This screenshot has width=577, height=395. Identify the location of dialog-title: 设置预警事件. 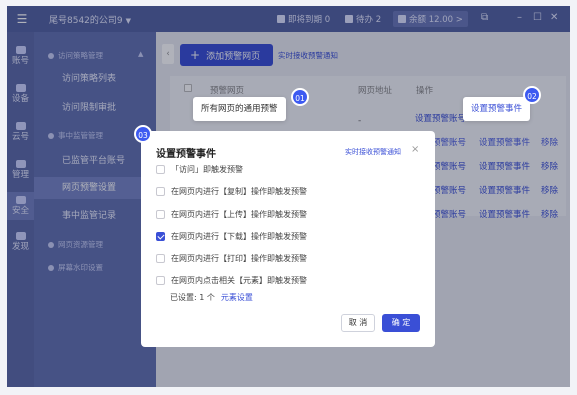
(186, 154).